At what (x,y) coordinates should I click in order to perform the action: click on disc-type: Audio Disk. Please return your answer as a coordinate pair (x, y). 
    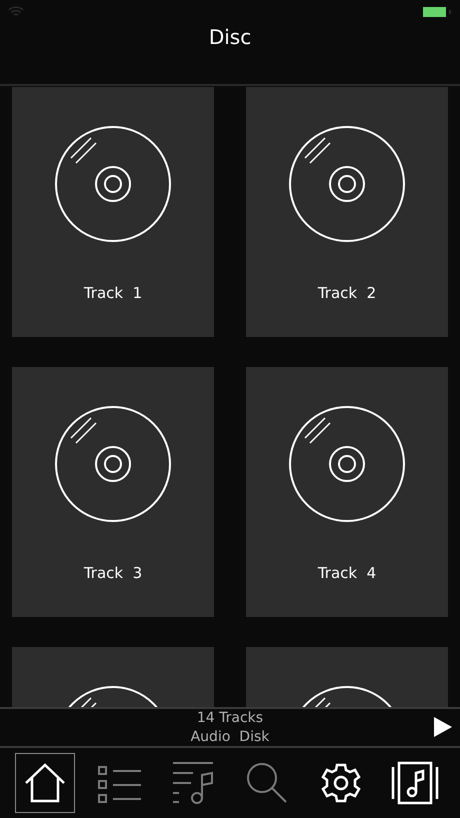
    Looking at the image, I should click on (230, 737).